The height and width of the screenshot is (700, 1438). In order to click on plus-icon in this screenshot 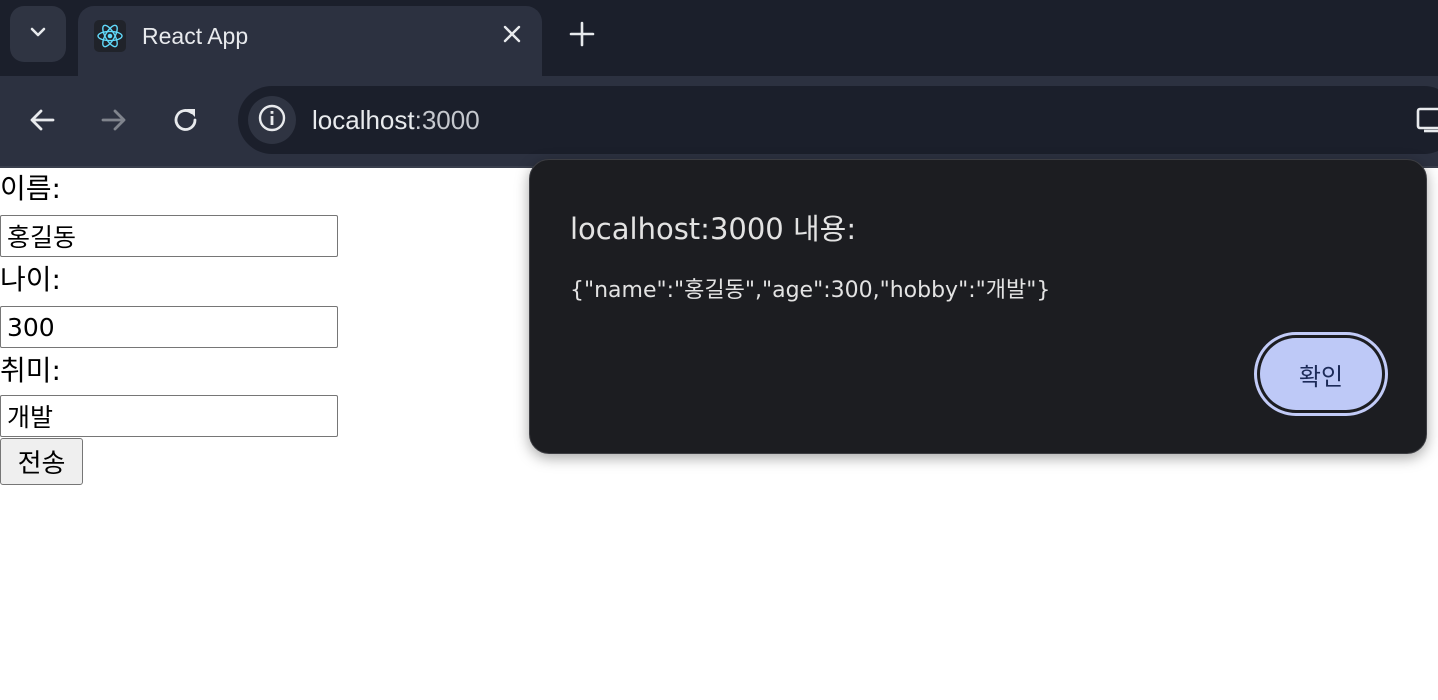, I will do `click(582, 36)`.